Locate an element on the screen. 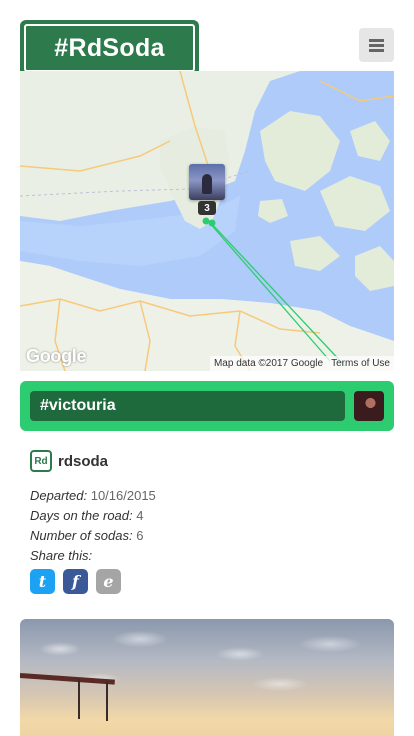 Image resolution: width=414 pixels, height=736 pixels. trip-photo is located at coordinates (207, 677).